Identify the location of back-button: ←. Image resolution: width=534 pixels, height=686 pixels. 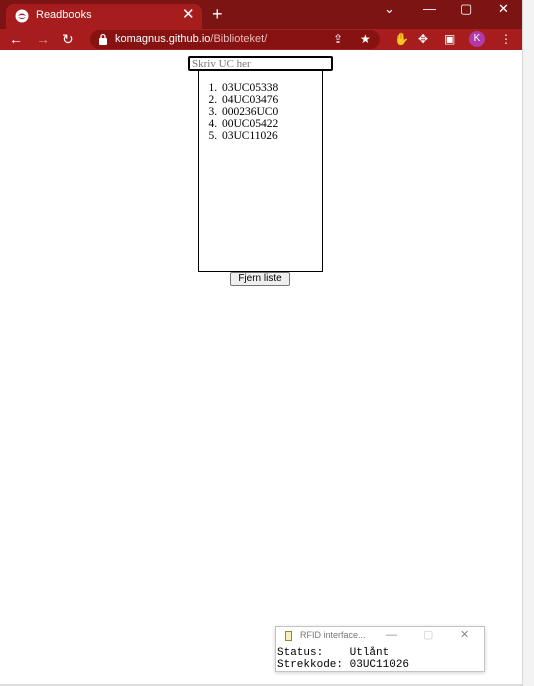
(16, 39).